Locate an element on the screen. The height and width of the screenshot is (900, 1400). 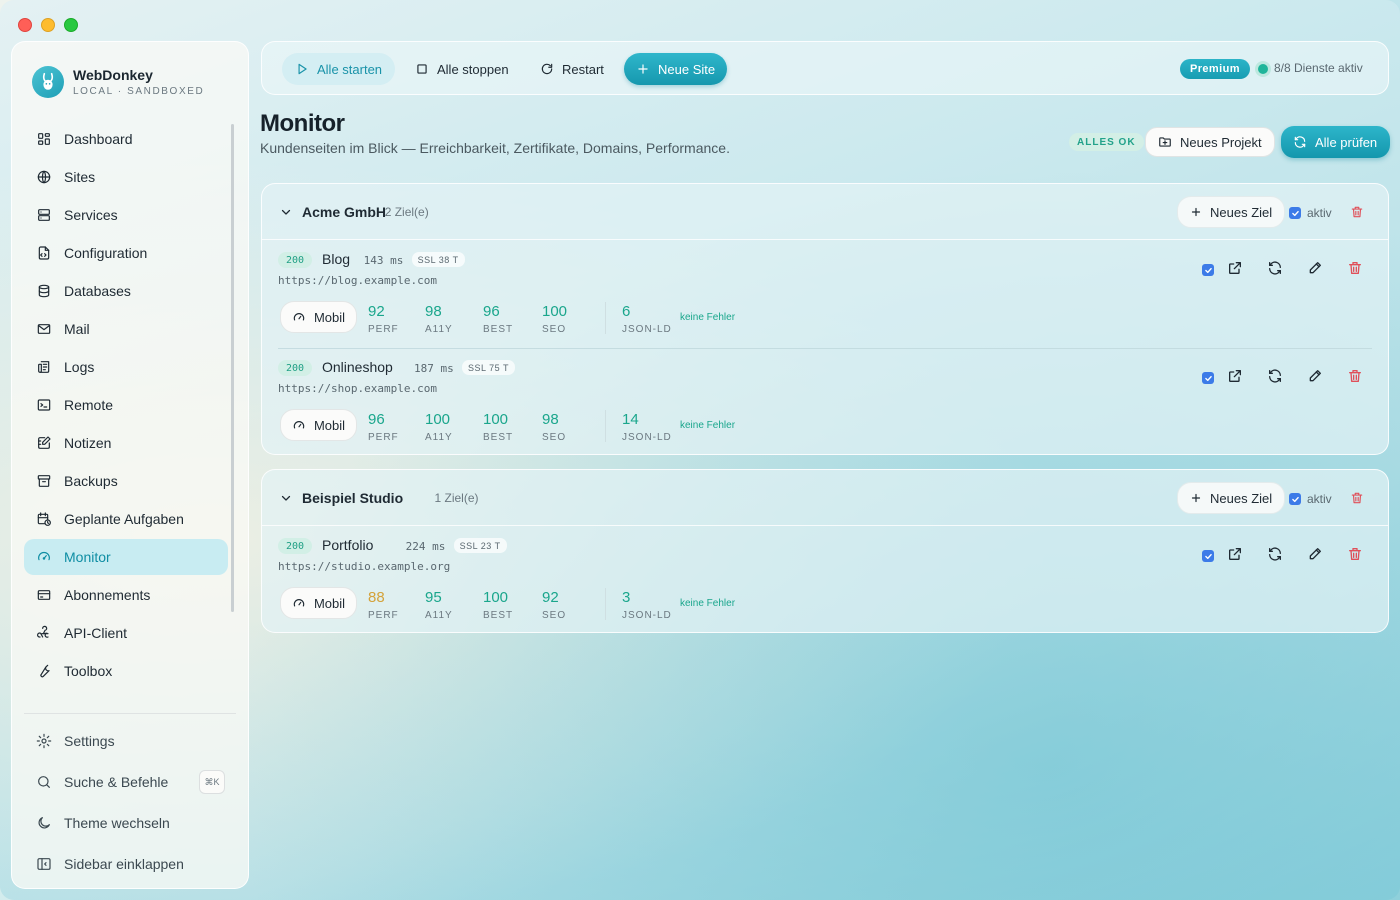
sidebar-item-notizen: Notizen is located at coordinates (126, 443).